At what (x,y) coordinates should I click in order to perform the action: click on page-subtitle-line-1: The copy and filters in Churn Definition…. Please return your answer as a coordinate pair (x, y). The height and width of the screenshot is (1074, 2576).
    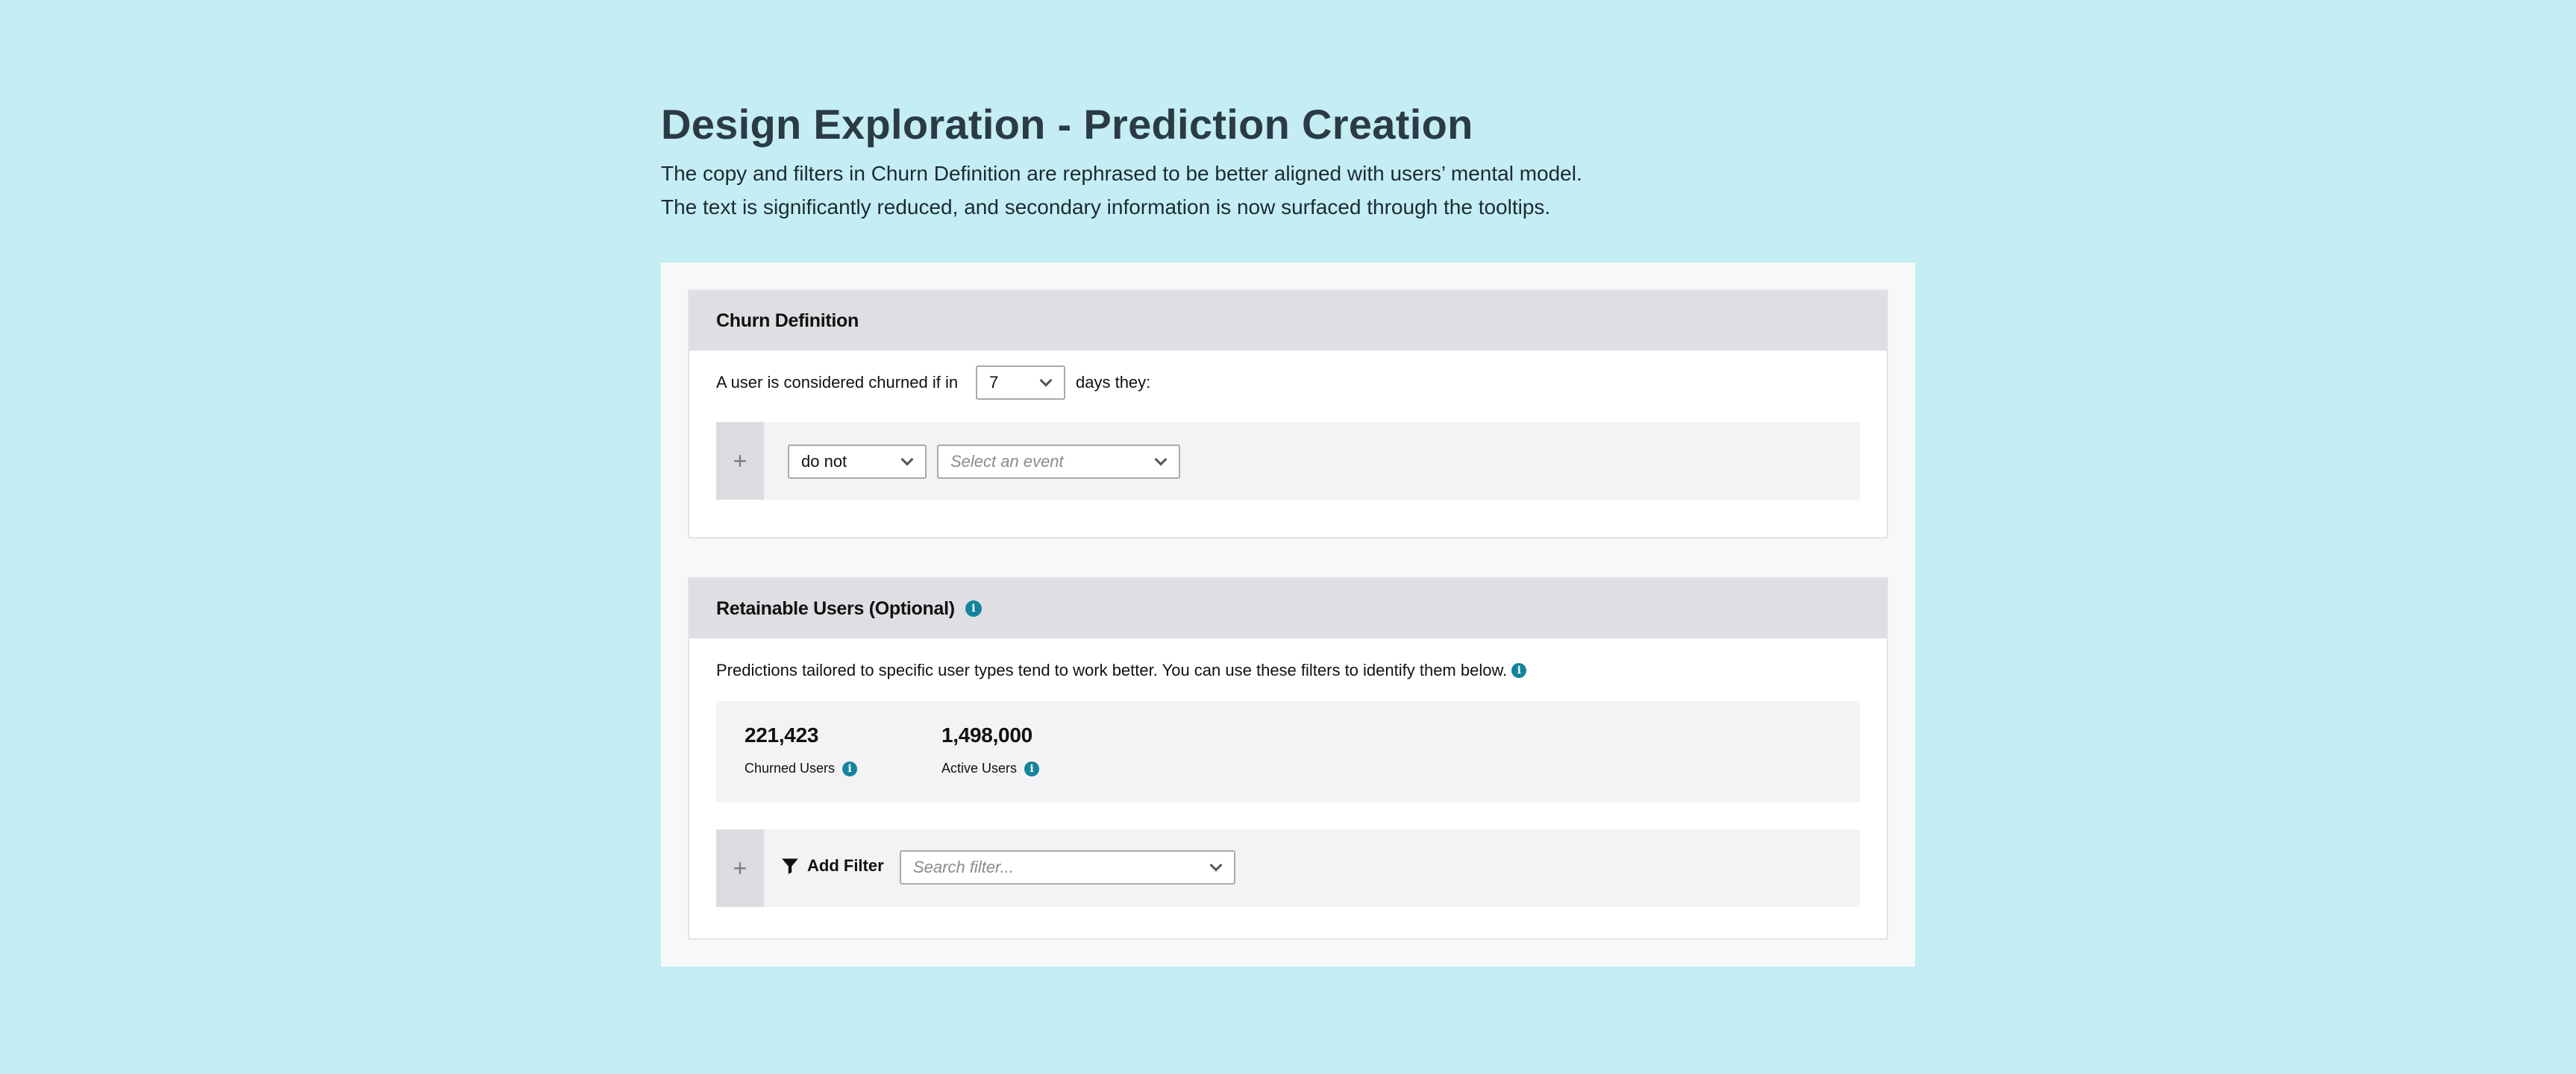
    Looking at the image, I should click on (1121, 173).